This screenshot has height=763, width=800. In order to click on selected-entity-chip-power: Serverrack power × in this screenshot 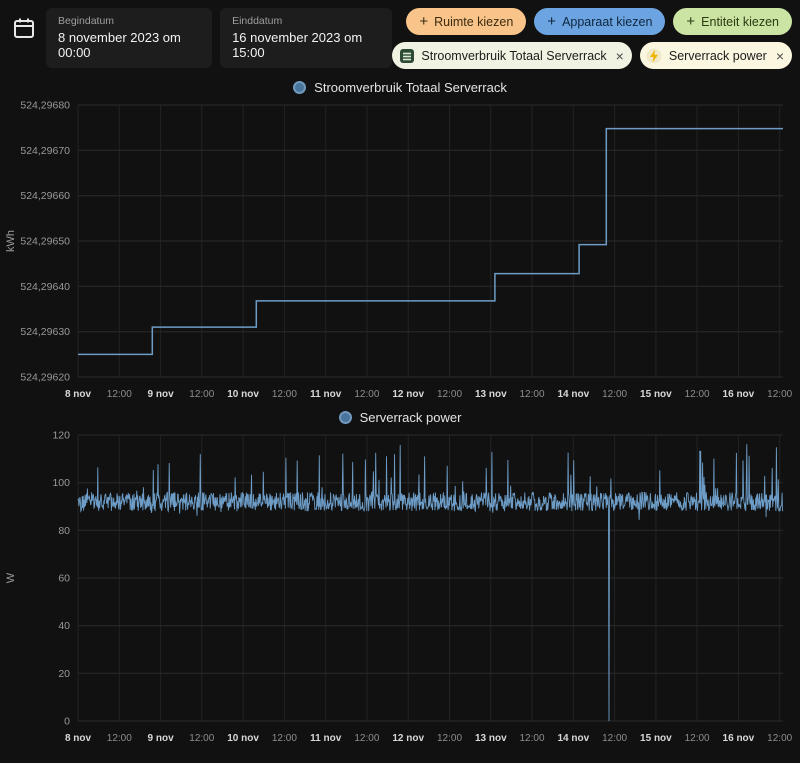, I will do `click(715, 55)`.